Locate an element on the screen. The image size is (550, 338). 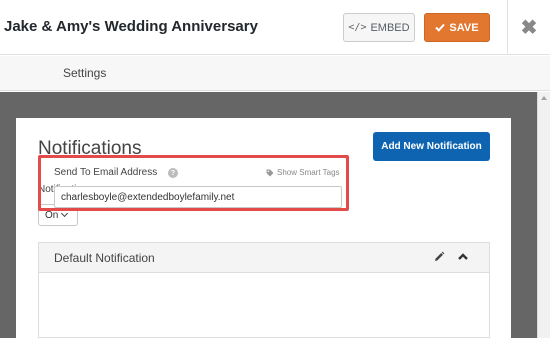
embed-button: </> EMBED is located at coordinates (379, 27).